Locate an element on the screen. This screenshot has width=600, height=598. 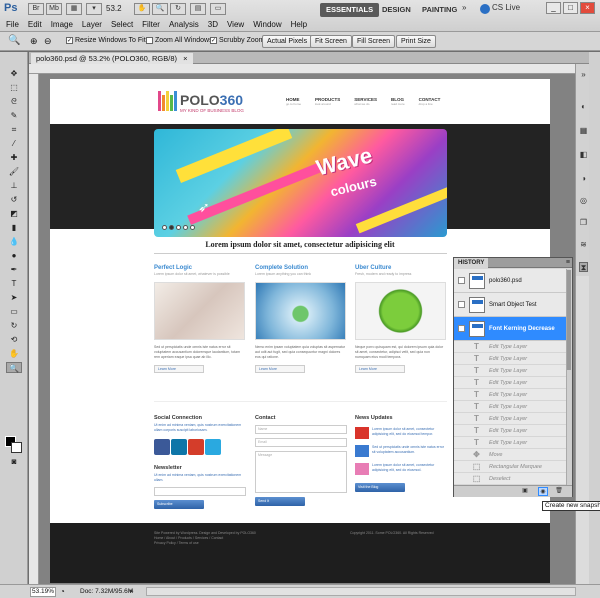
history-snapshot-selected: Font Kerning Decrease is located at coordinates (510, 329).